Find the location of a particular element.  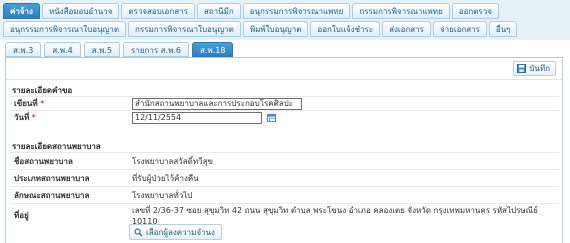

field-value: ที่รับผู้ป่วยไว้ค้างคืน is located at coordinates (343, 178).